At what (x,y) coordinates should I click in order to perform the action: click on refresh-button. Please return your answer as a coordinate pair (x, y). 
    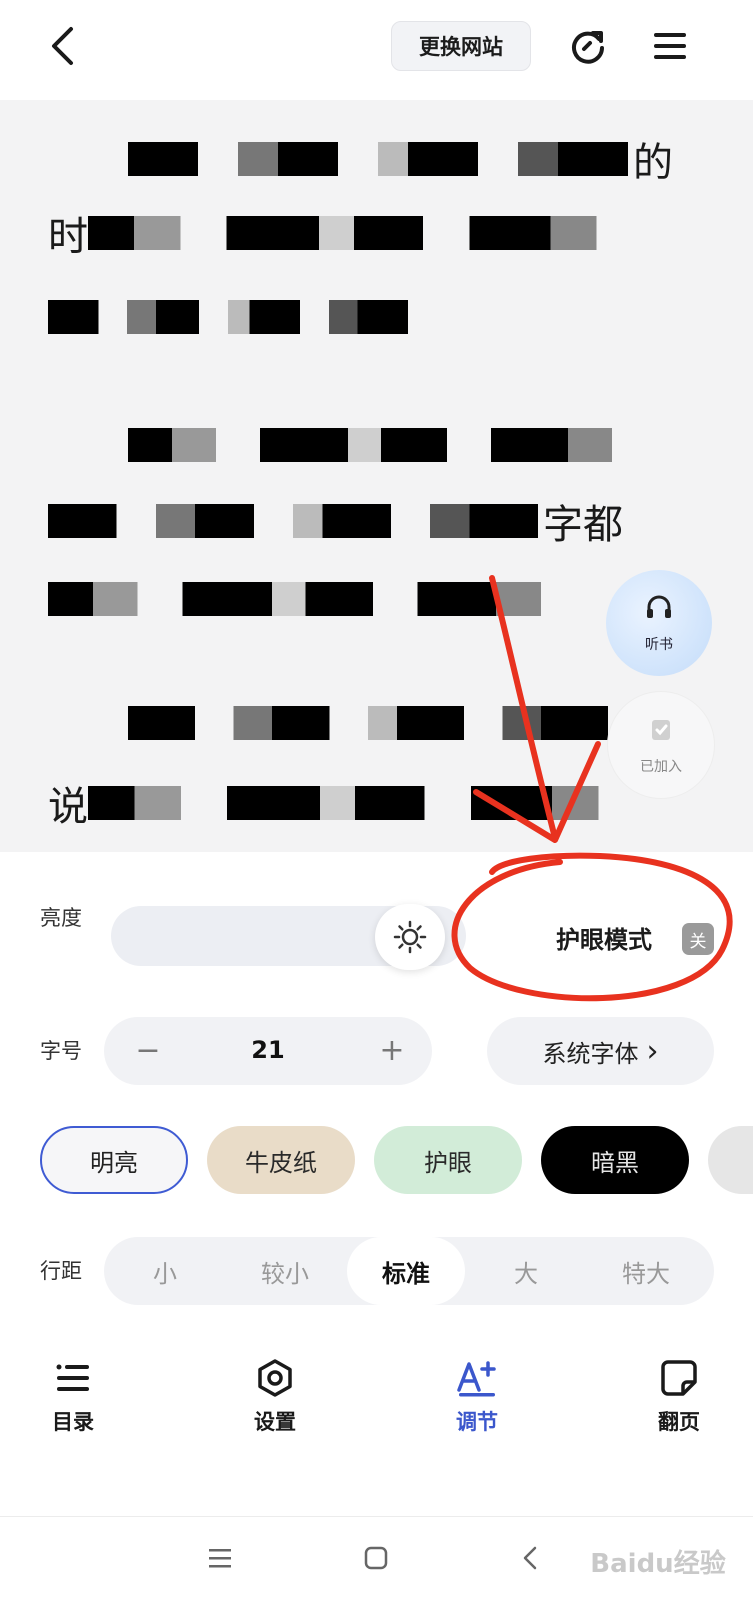
    Looking at the image, I should click on (588, 46).